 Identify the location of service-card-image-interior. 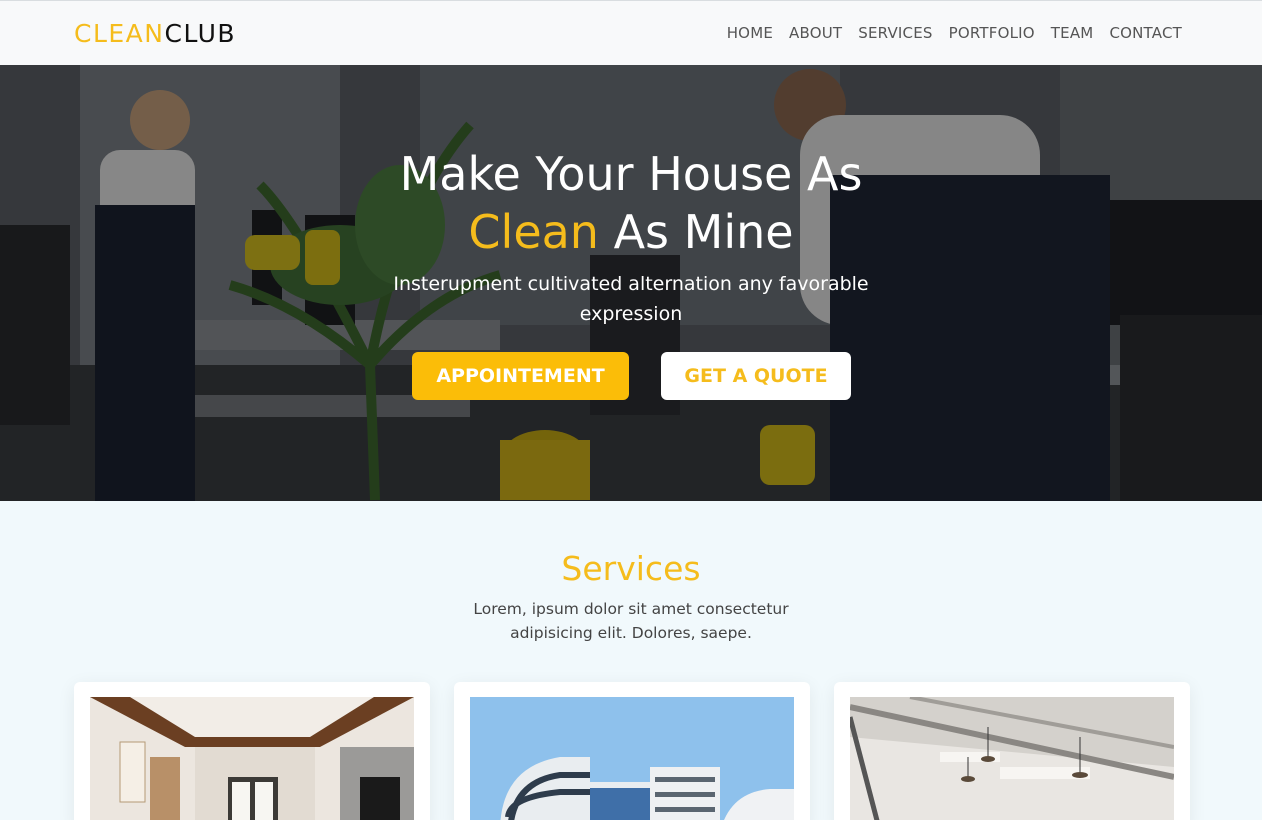
(252, 758).